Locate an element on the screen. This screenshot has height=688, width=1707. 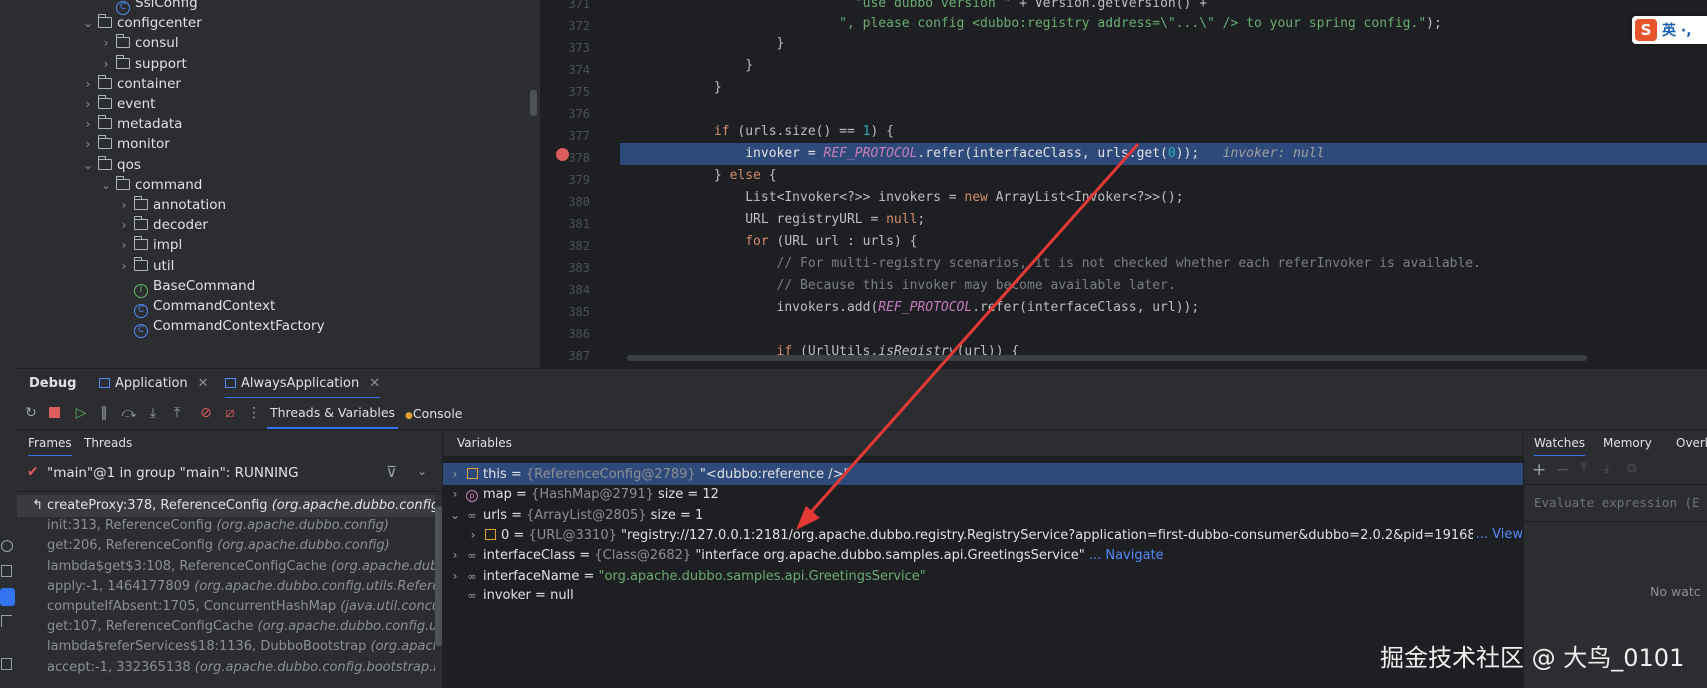
tab-frames: Frames is located at coordinates (50, 443).